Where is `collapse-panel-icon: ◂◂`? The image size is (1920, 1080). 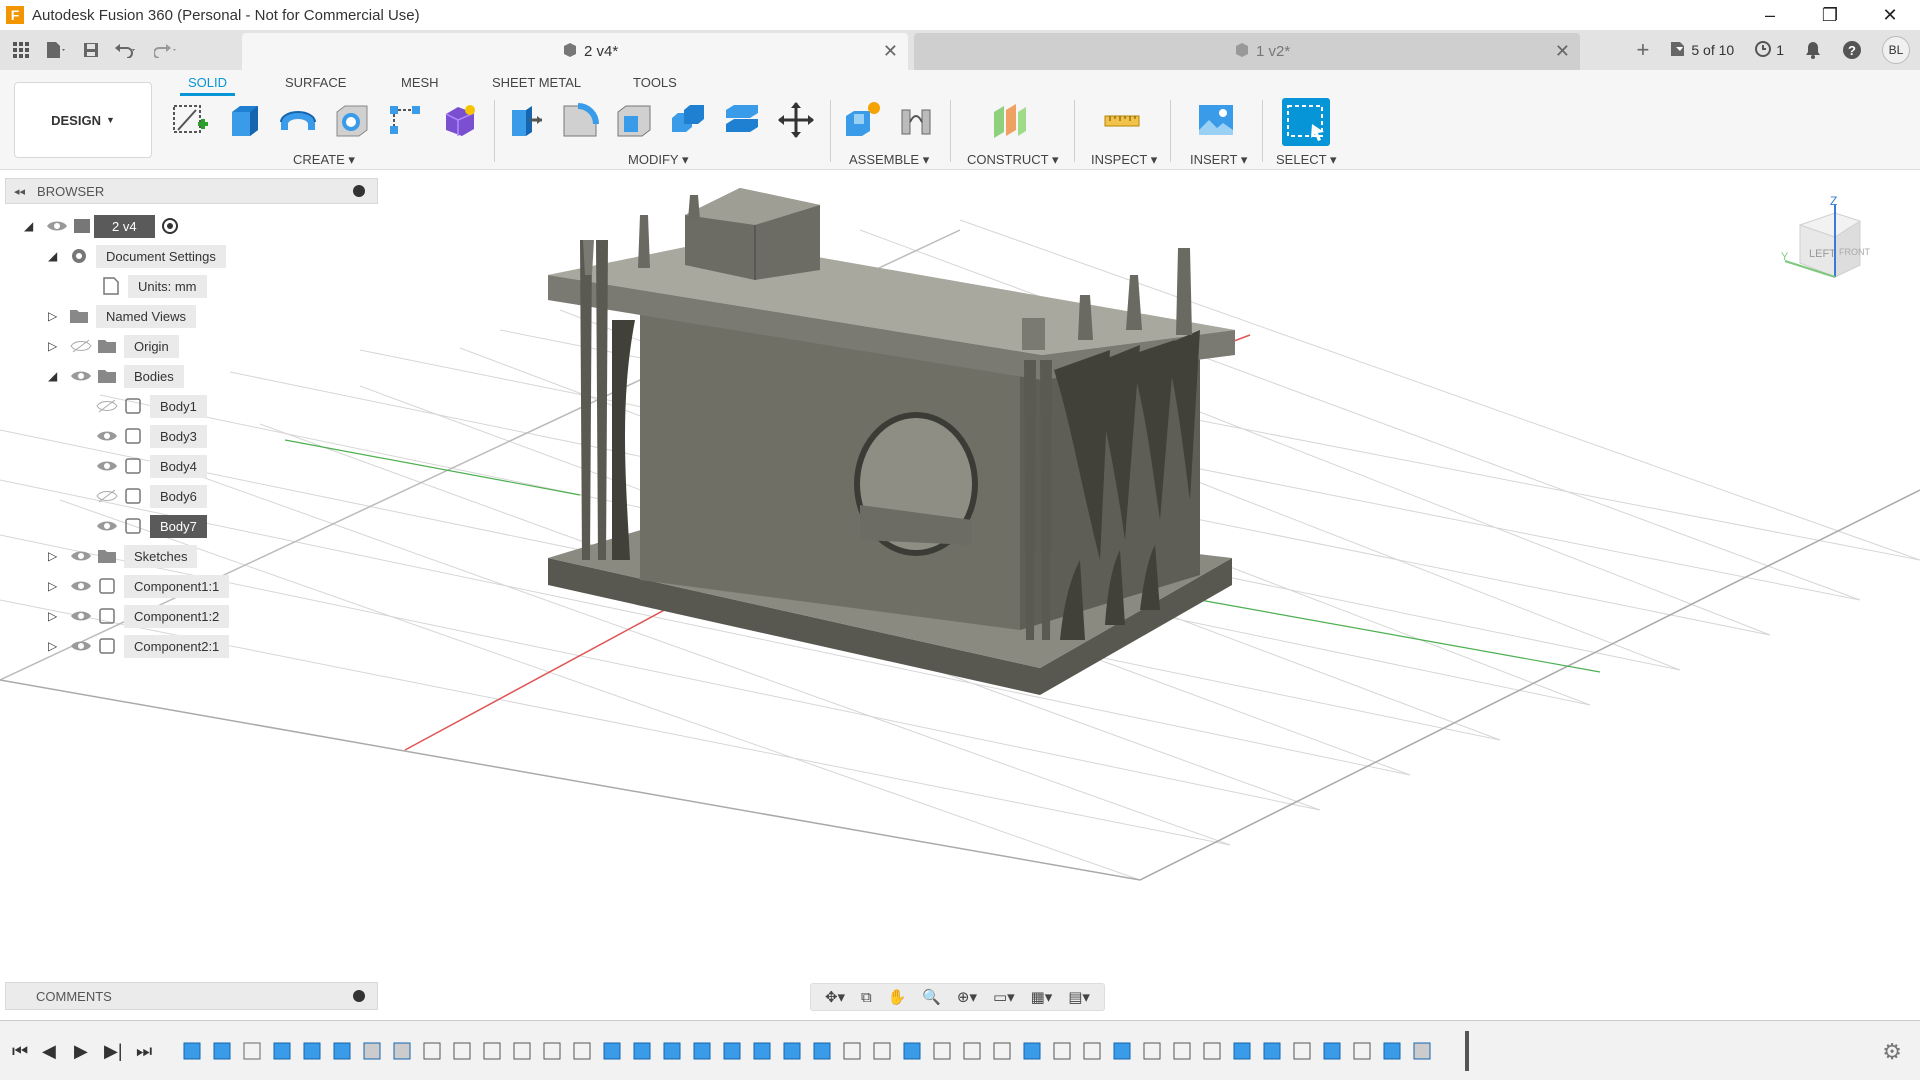 collapse-panel-icon: ◂◂ is located at coordinates (19, 191).